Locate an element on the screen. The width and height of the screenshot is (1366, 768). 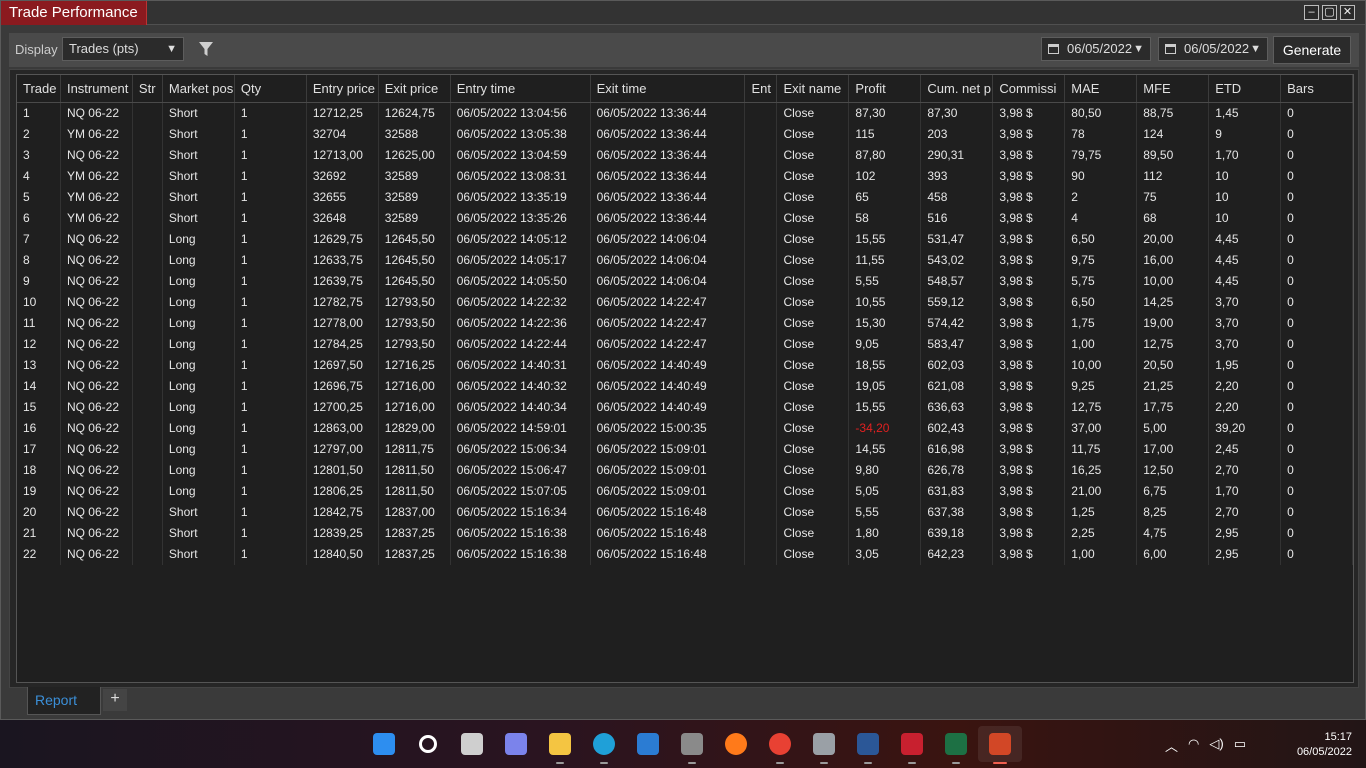
calculator-icon is located at coordinates (824, 745).